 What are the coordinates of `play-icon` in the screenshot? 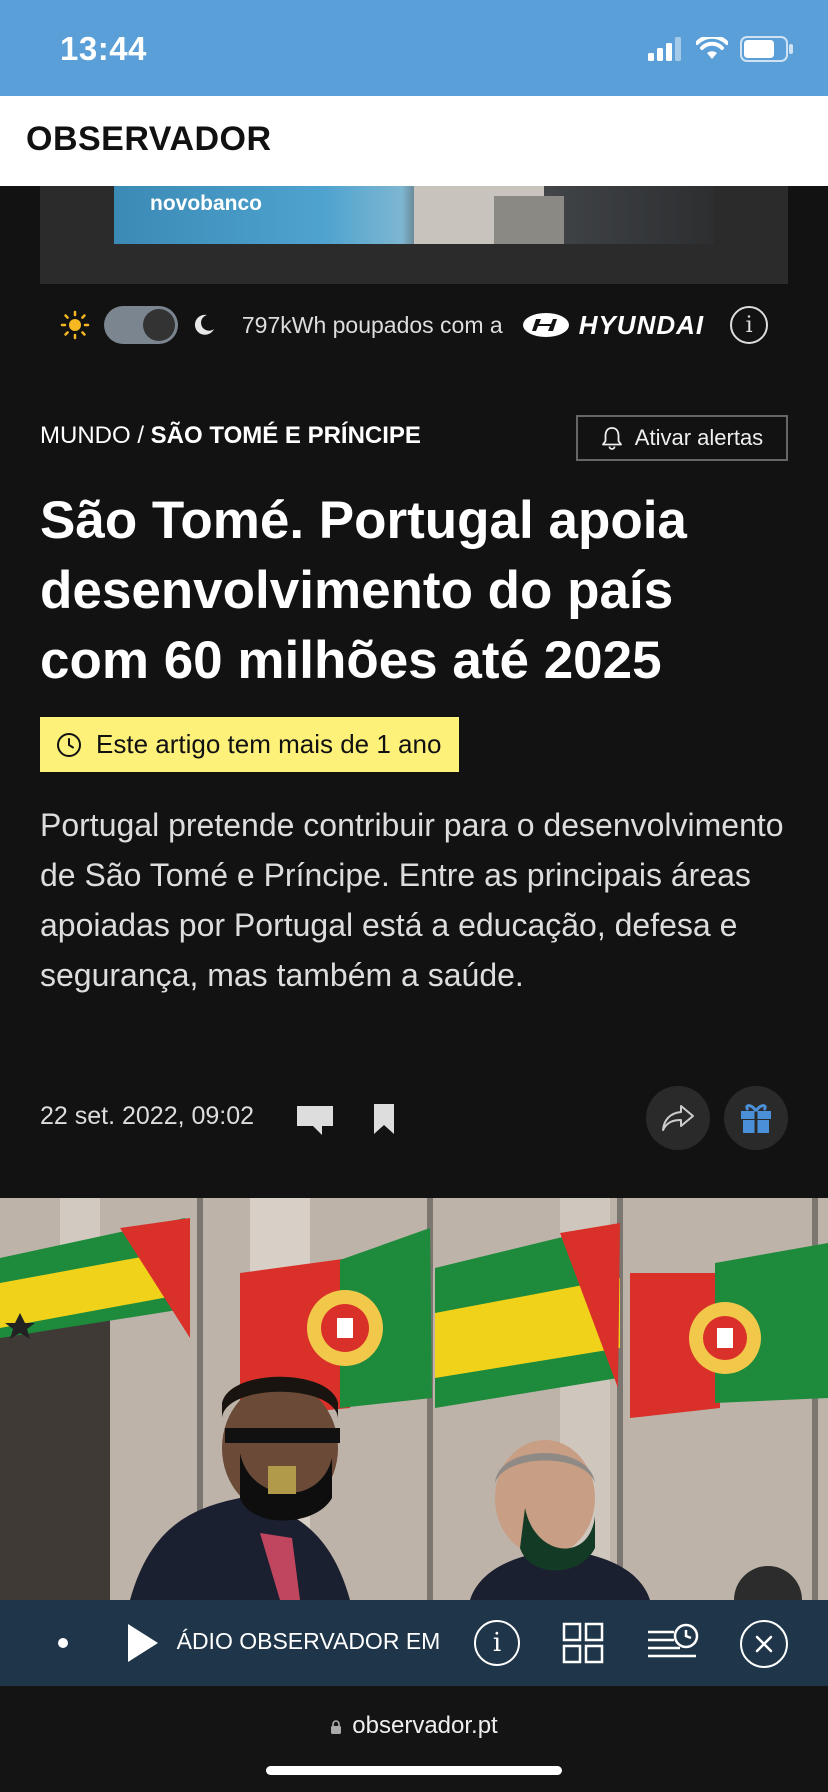 It's located at (143, 1643).